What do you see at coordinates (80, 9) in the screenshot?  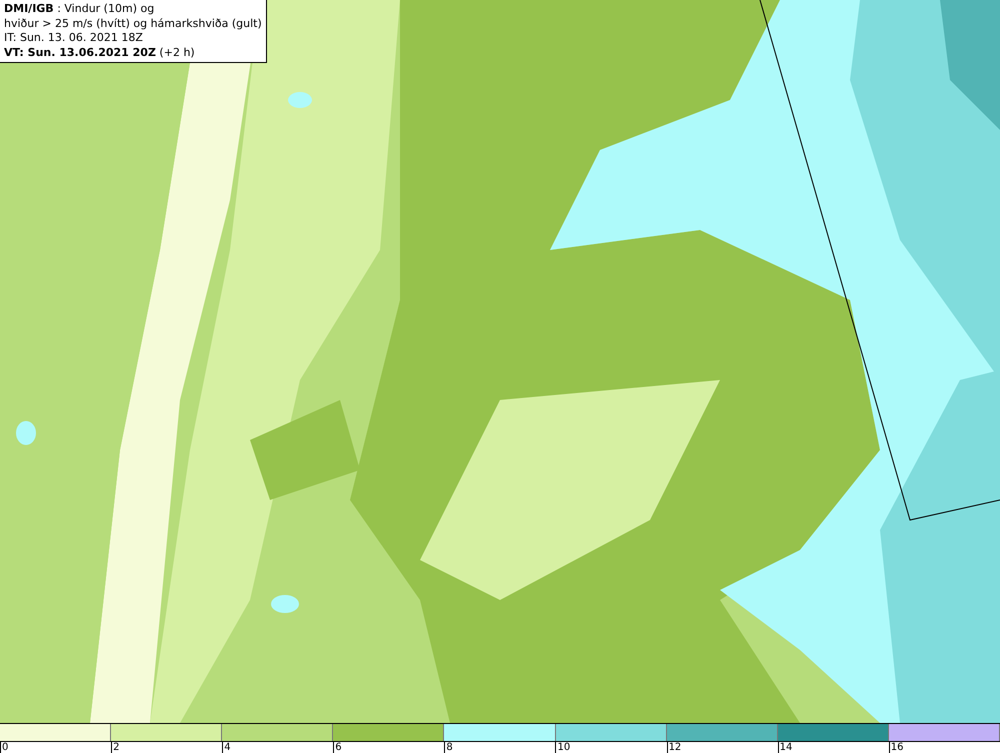 I see `title-line: DMI/IGB : Vindur (10m) og` at bounding box center [80, 9].